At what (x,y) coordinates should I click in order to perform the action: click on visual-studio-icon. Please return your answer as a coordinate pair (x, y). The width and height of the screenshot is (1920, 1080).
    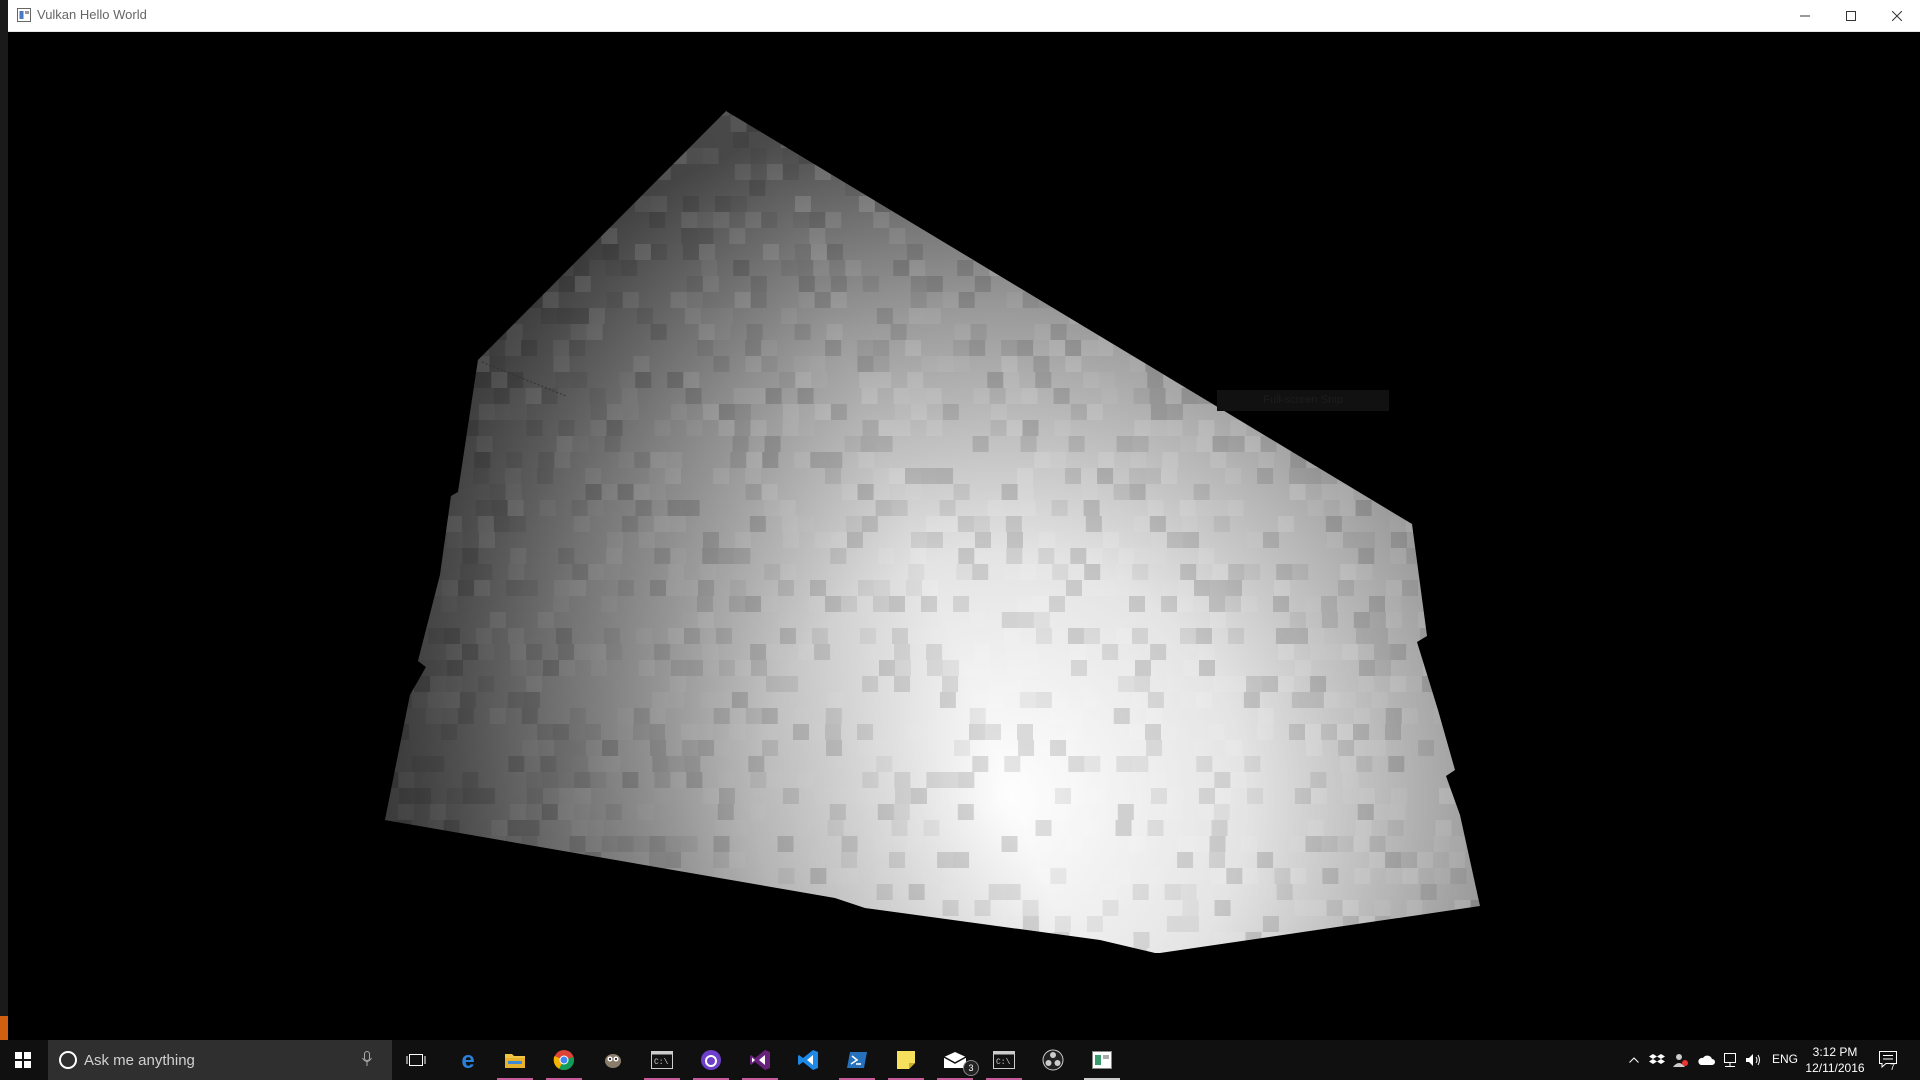
    Looking at the image, I should click on (760, 1060).